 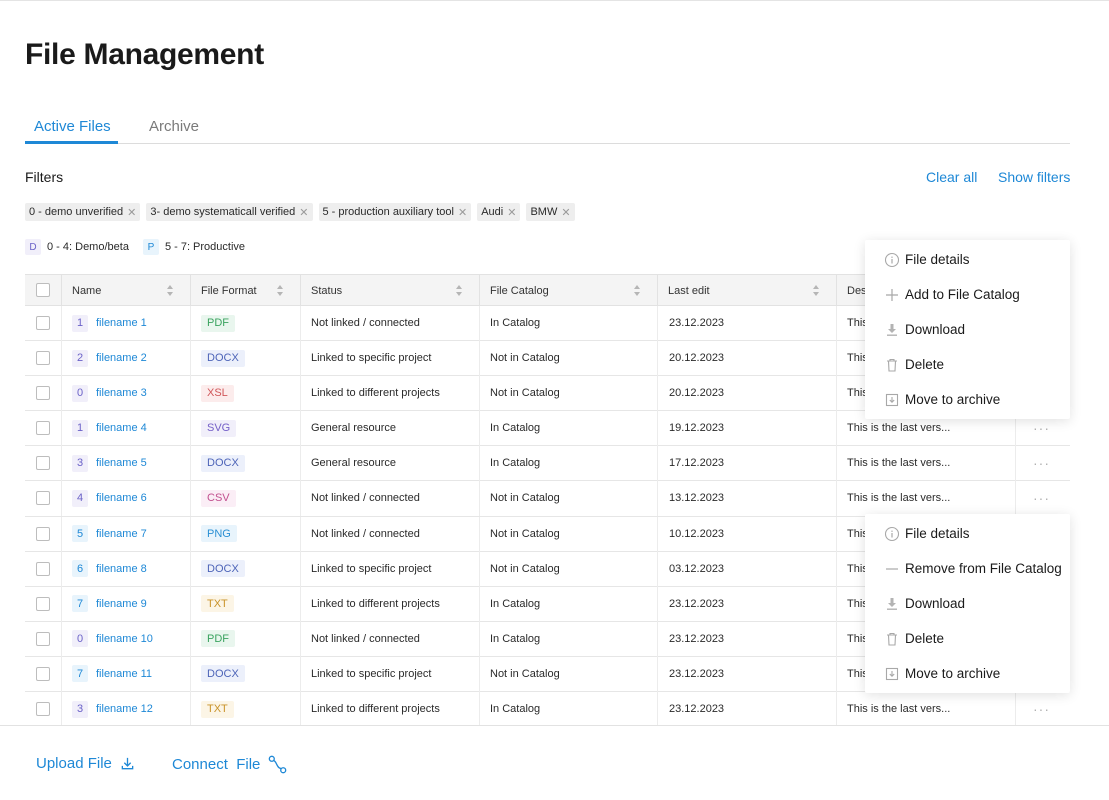 I want to click on filename-link: filename 7, so click(x=121, y=534).